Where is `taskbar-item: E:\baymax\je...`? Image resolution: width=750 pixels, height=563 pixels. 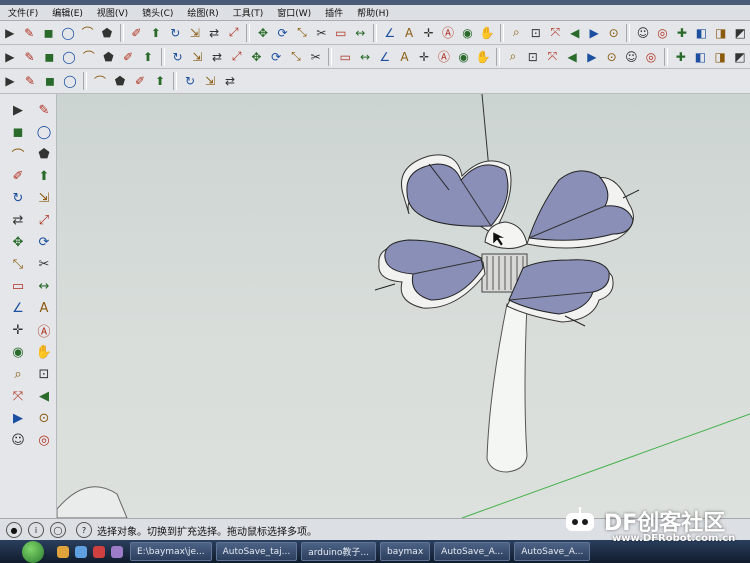
taskbar-item: E:\baymax\je... is located at coordinates (171, 551).